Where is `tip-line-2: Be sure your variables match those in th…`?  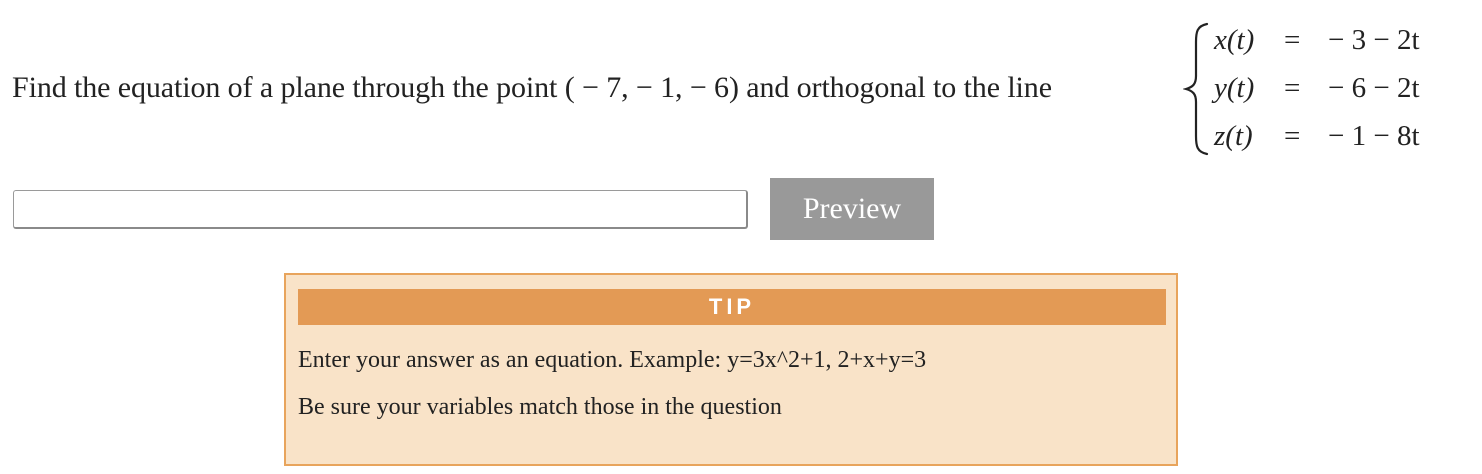
tip-line-2: Be sure your variables match those in th… is located at coordinates (540, 407).